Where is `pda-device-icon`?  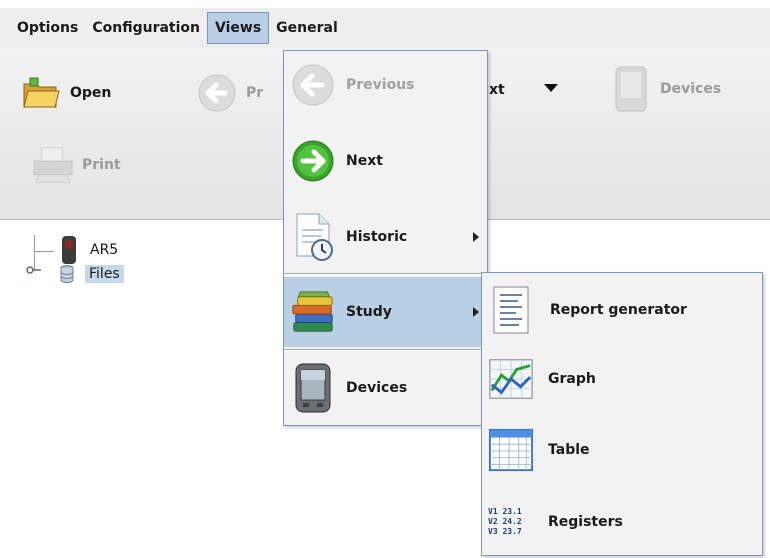 pda-device-icon is located at coordinates (313, 388).